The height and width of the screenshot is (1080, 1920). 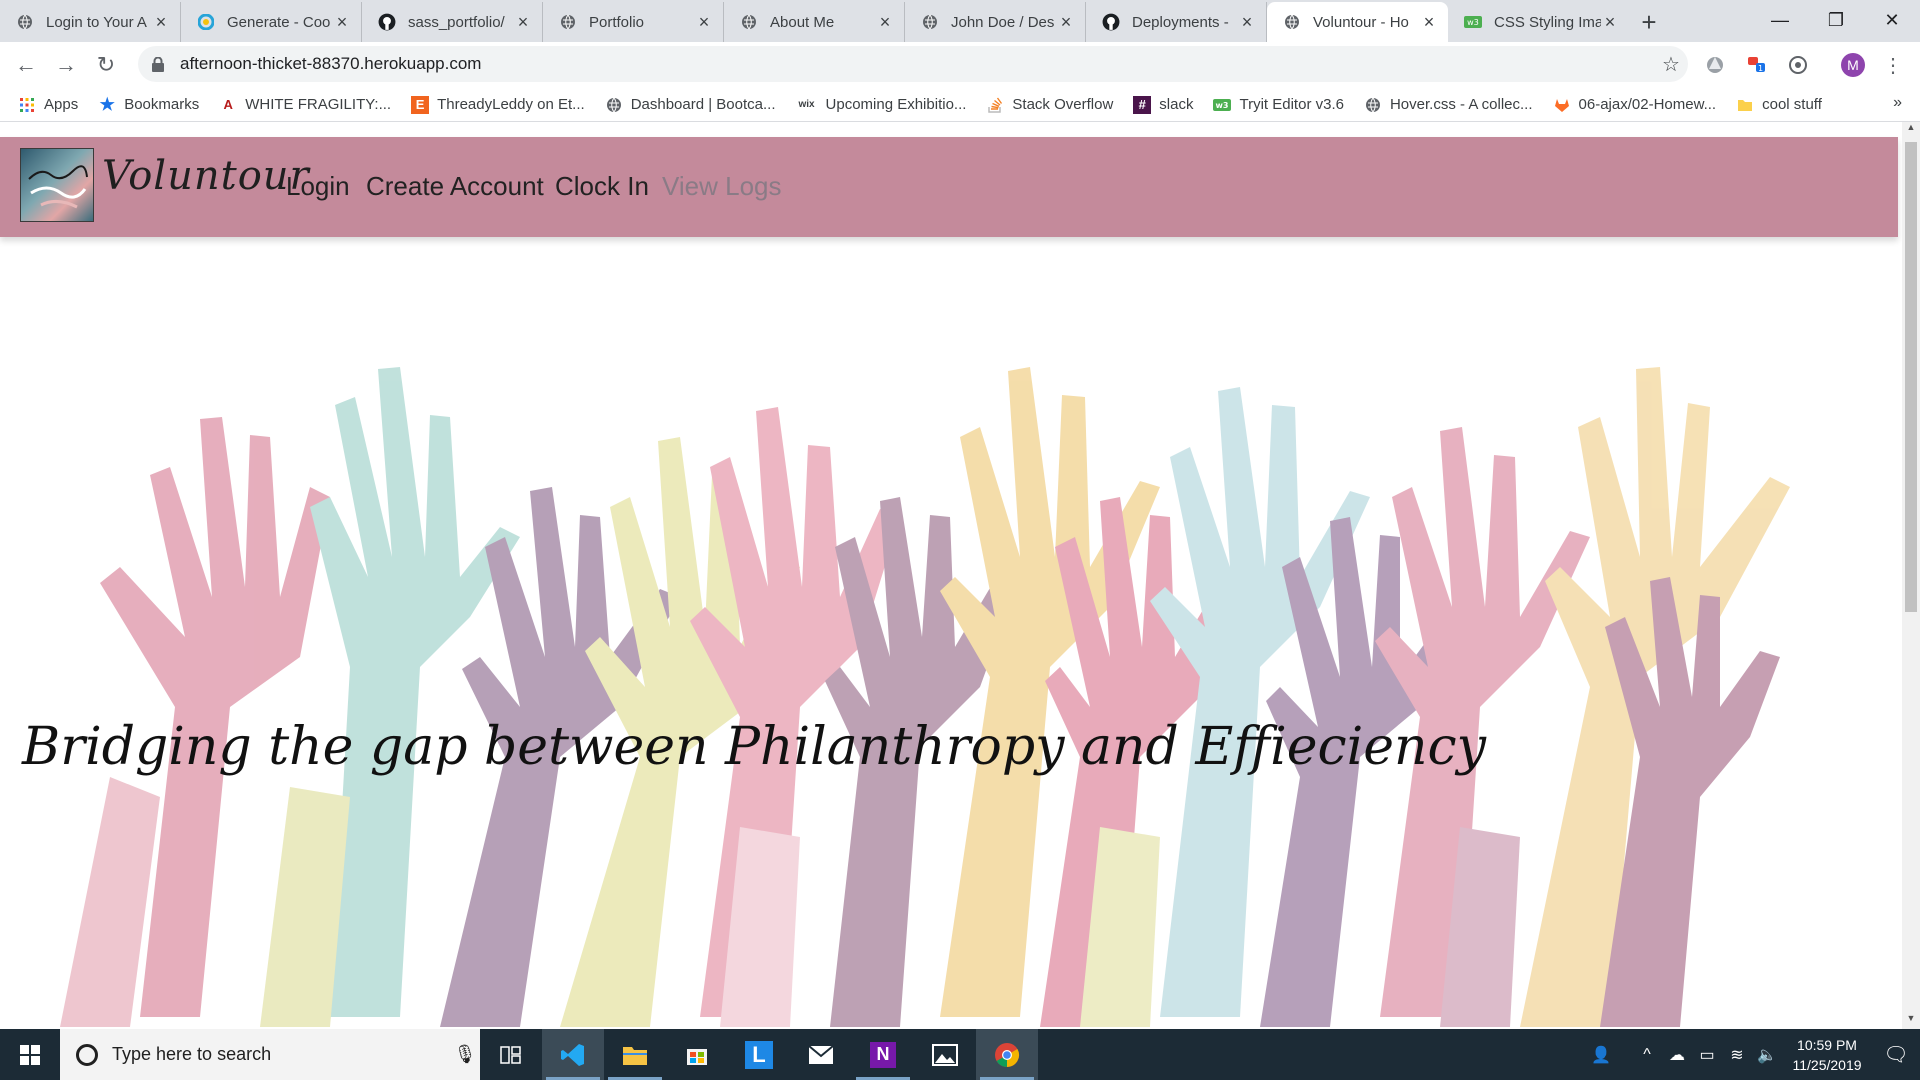 What do you see at coordinates (821, 1054) in the screenshot?
I see `mail-icon` at bounding box center [821, 1054].